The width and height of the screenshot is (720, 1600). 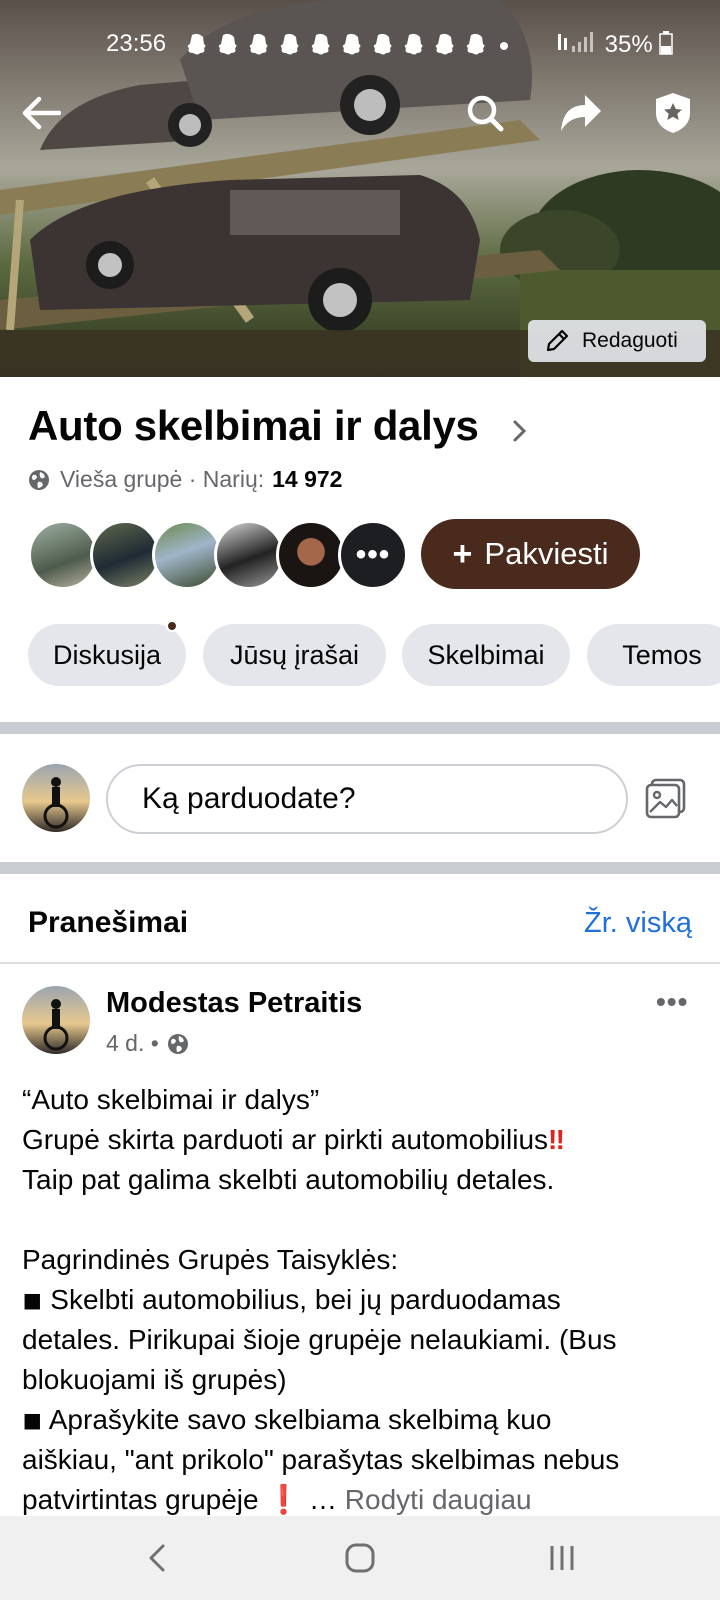 I want to click on nav-home-button, so click(x=360, y=1558).